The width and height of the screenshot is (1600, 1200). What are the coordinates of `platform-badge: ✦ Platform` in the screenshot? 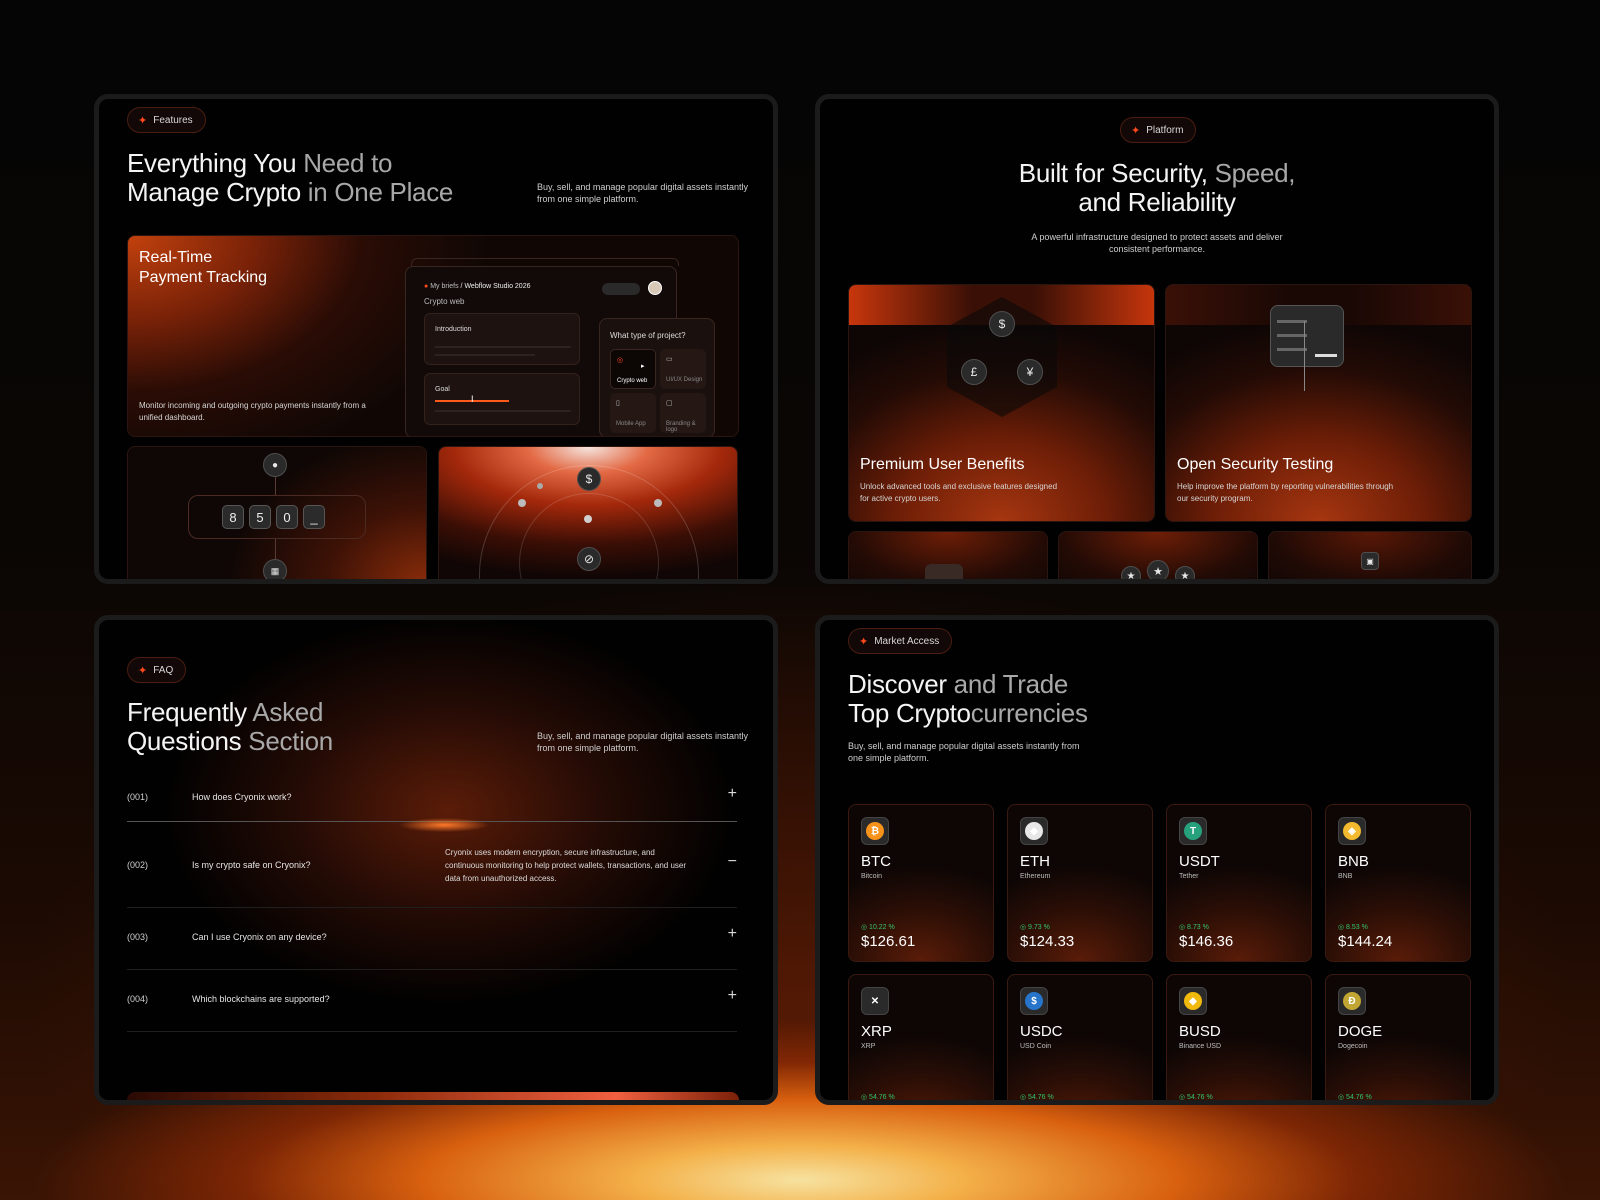 It's located at (1158, 130).